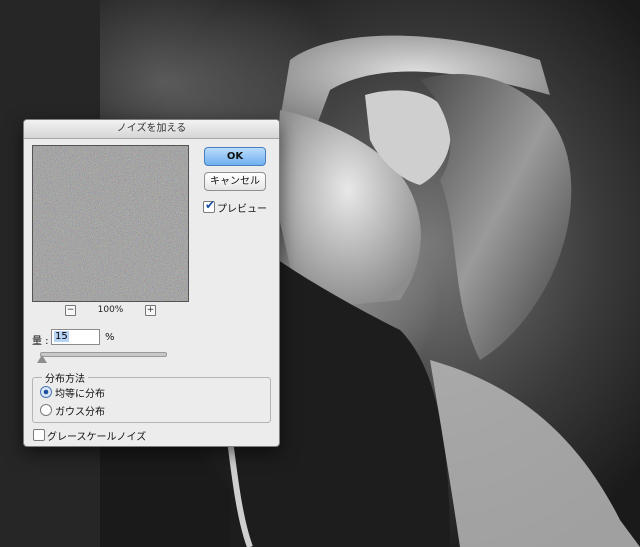 Image resolution: width=640 pixels, height=547 pixels. Describe the element at coordinates (110, 337) in the screenshot. I see `amount-unit: %` at that location.